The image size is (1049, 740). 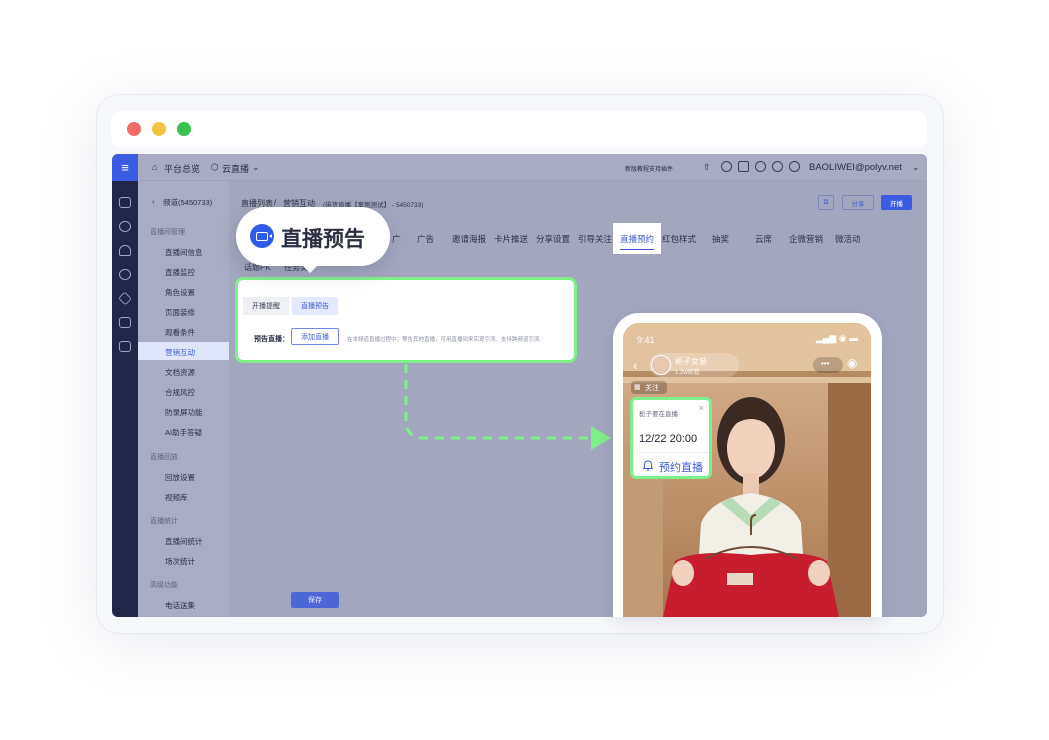 What do you see at coordinates (553, 239) in the screenshot?
I see `tab-share-settings: 分享设置` at bounding box center [553, 239].